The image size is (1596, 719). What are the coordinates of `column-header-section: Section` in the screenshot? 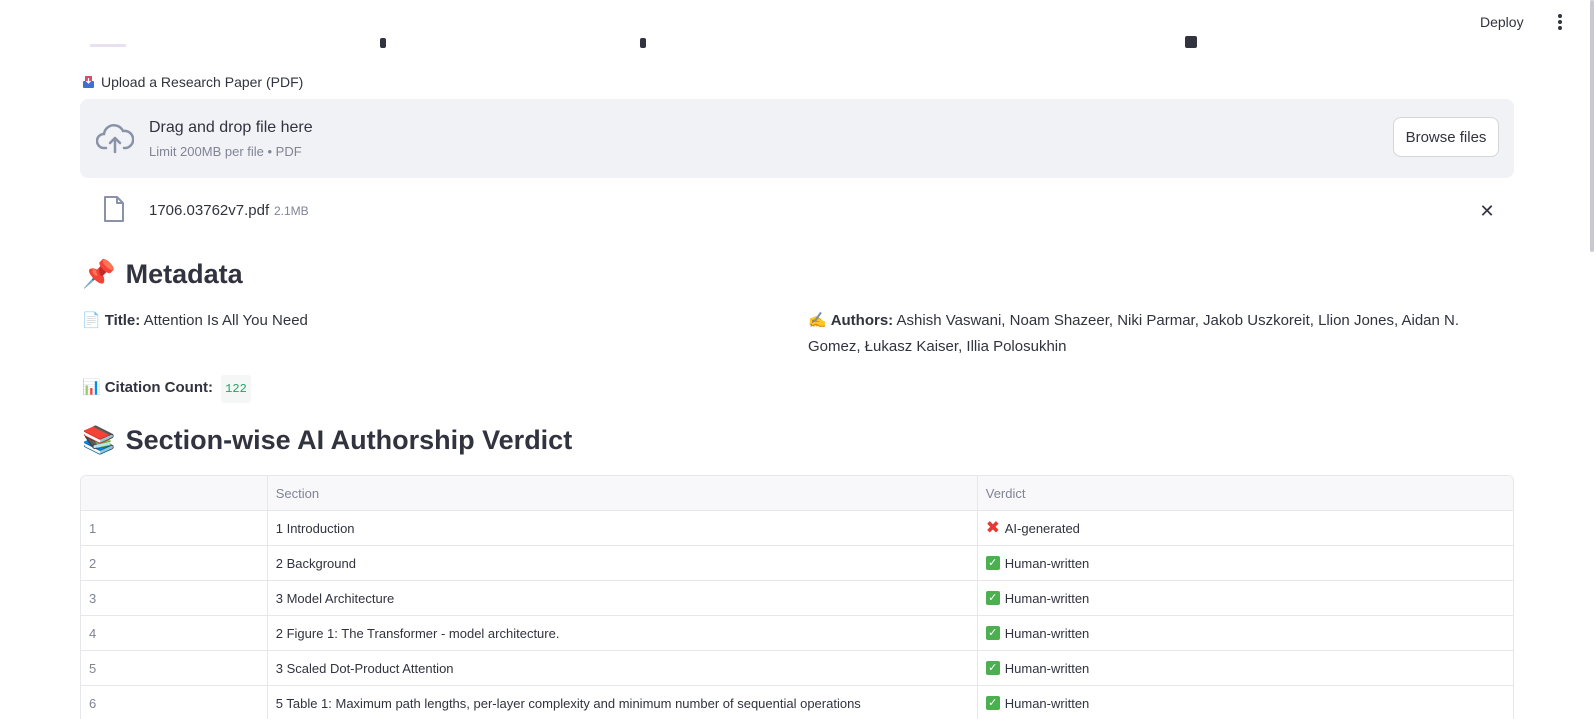 It's located at (623, 493).